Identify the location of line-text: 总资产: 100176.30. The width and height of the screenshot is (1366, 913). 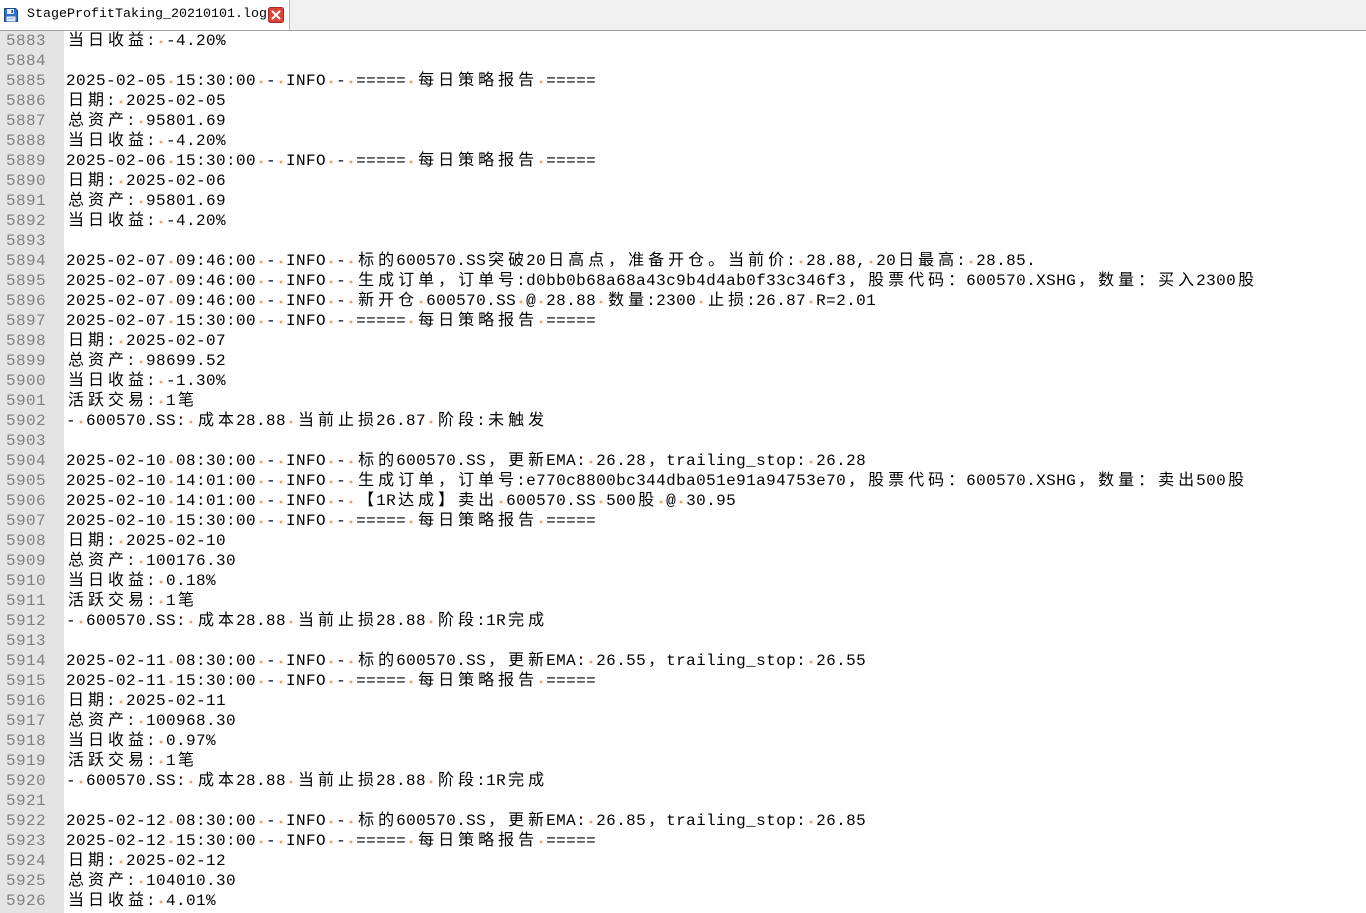
(151, 561).